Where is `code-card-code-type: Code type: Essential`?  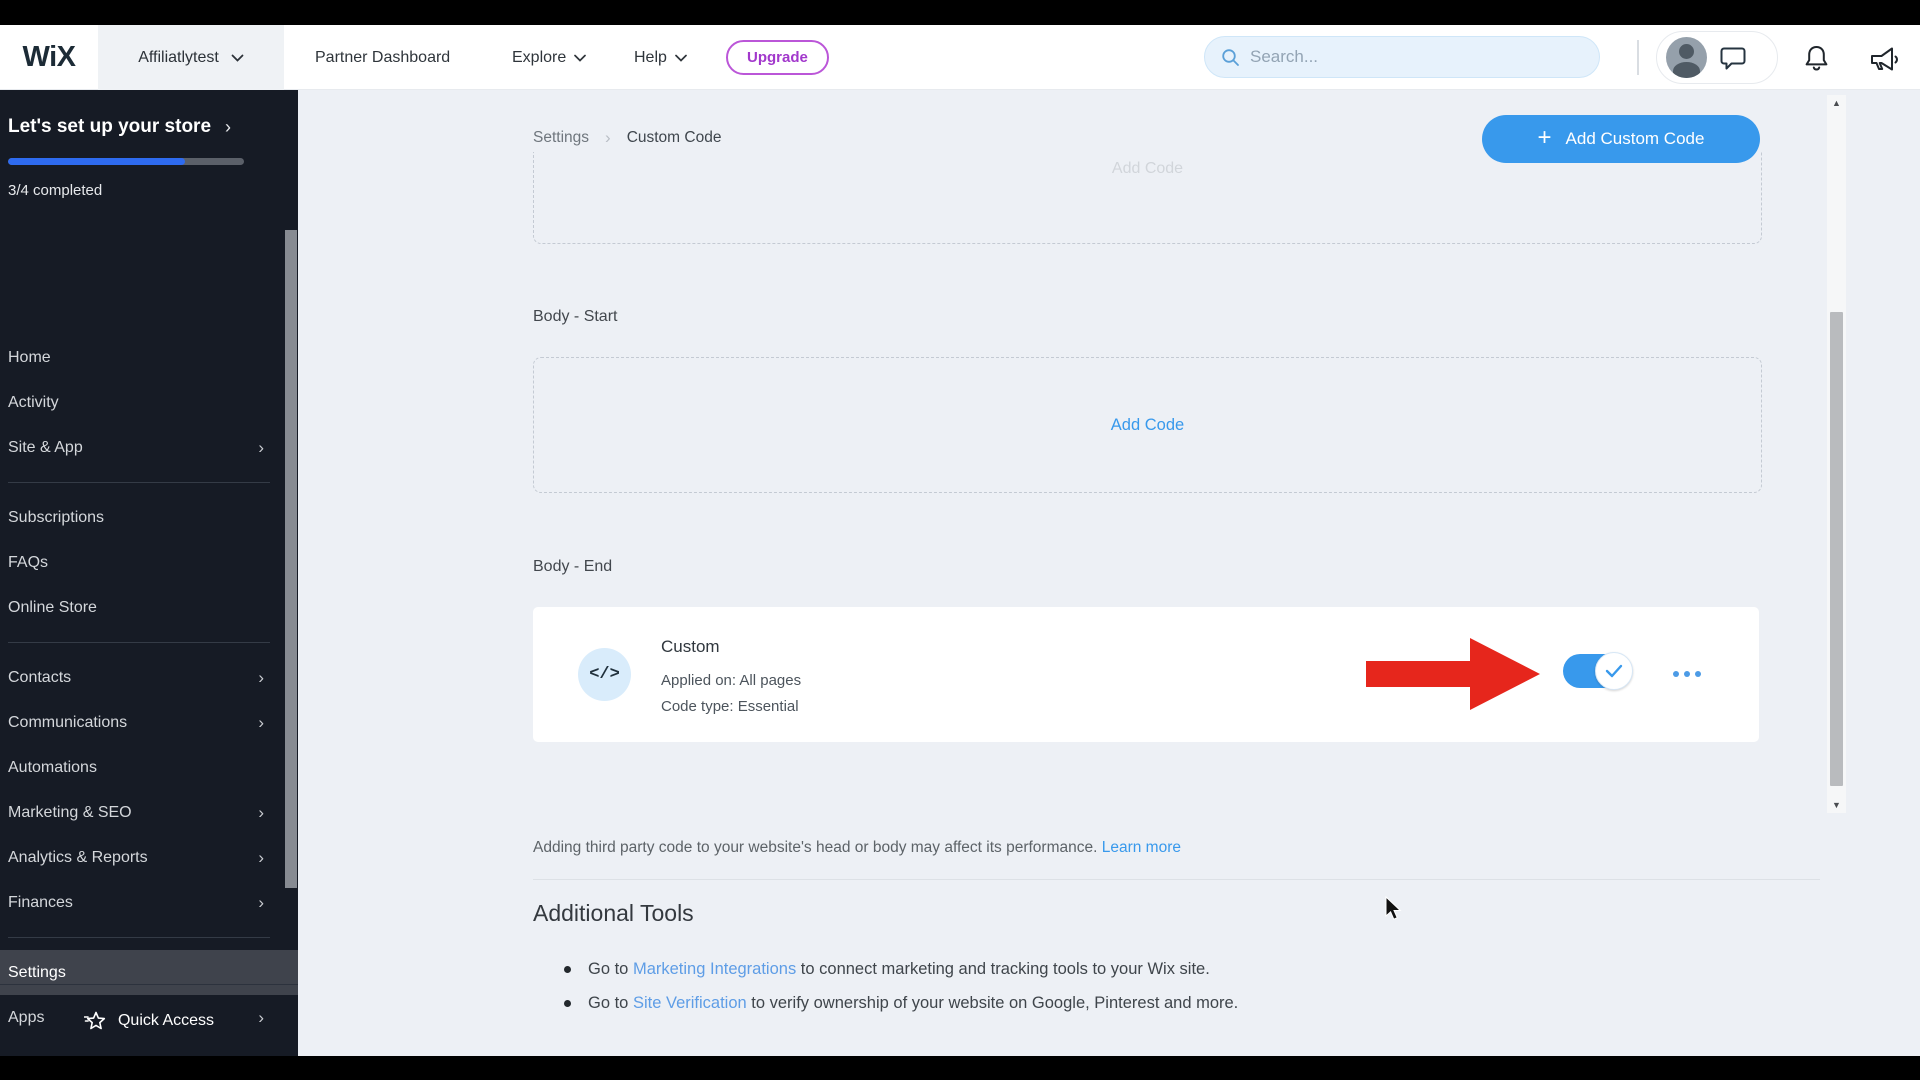 code-card-code-type: Code type: Essential is located at coordinates (730, 706).